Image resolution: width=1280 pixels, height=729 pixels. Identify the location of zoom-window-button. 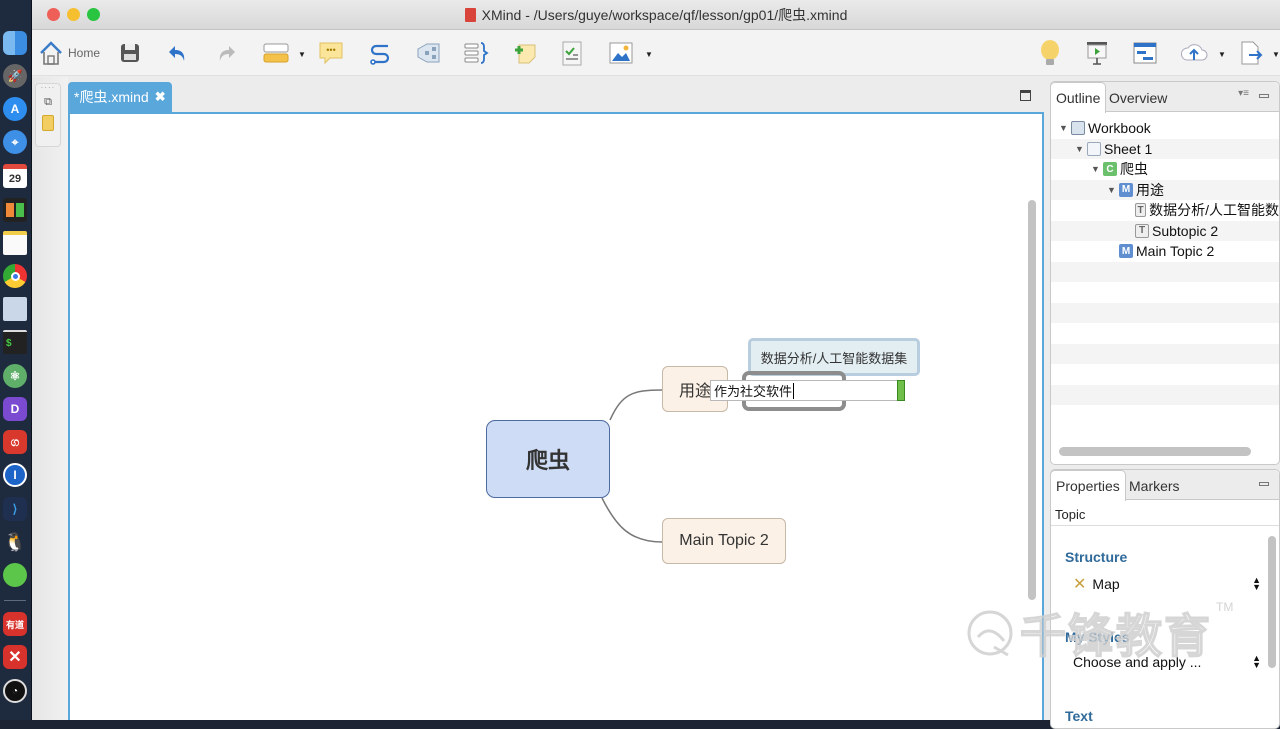
(93, 14).